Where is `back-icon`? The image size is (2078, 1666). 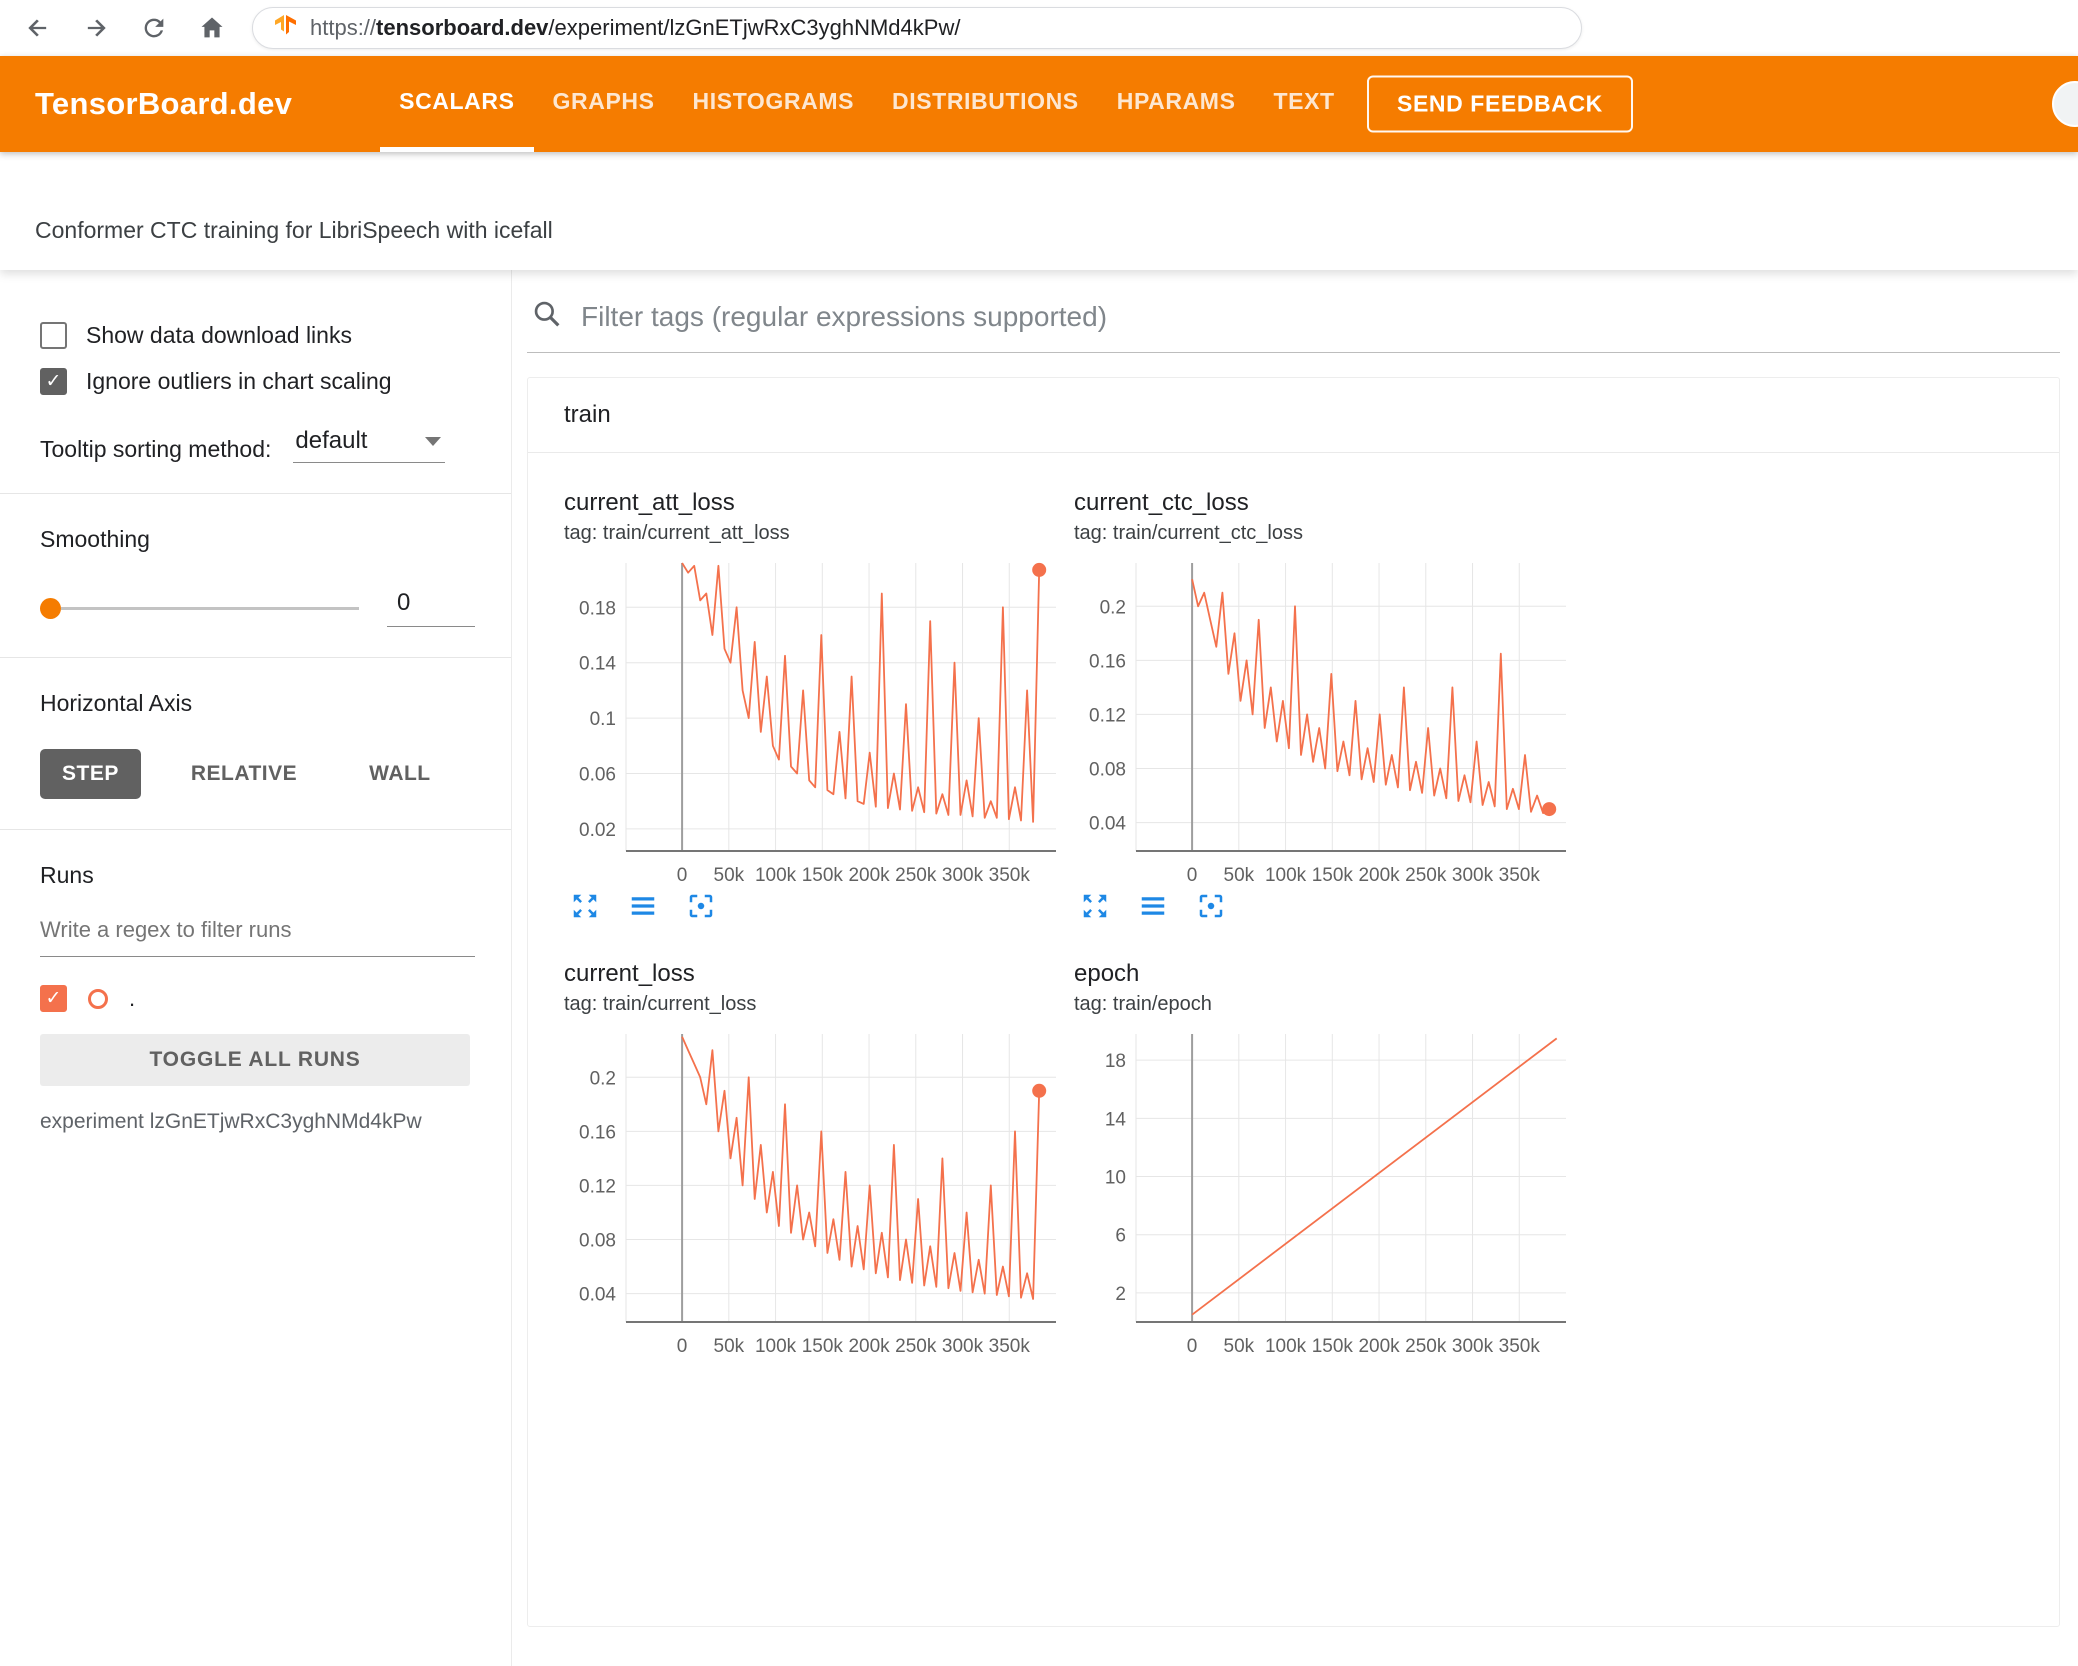 back-icon is located at coordinates (38, 28).